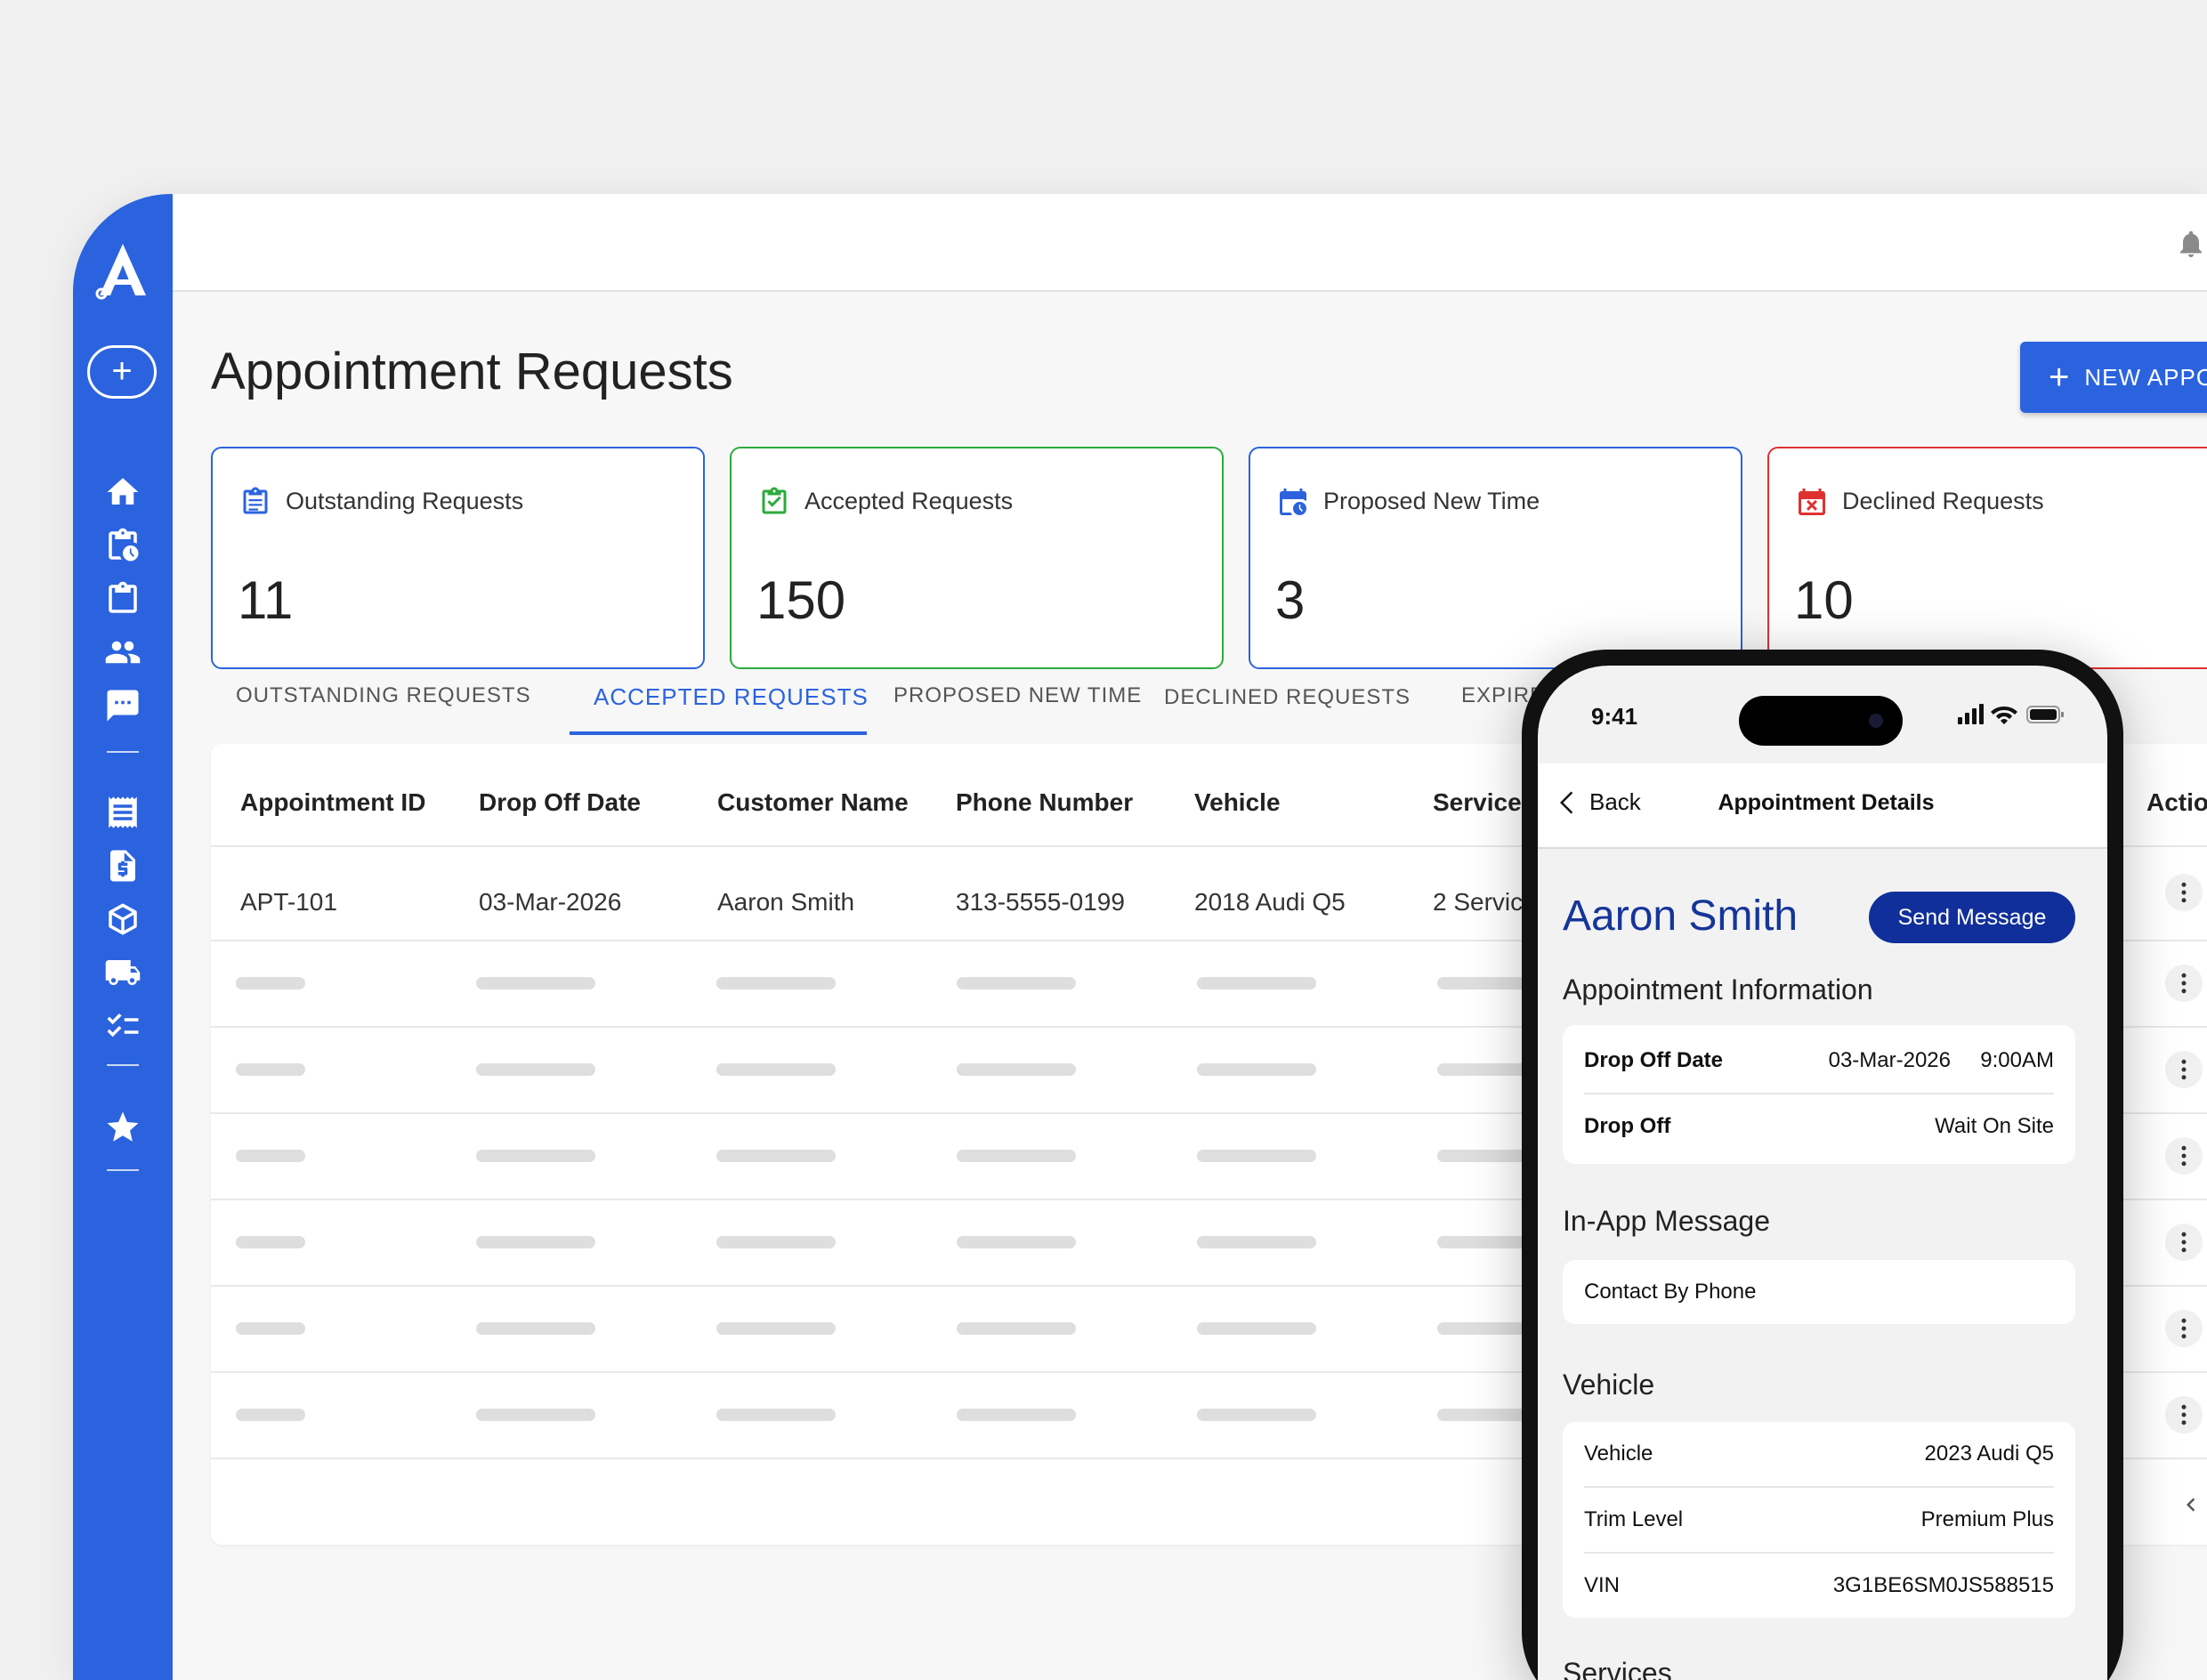 This screenshot has width=2207, height=1680. I want to click on add-button: +, so click(122, 372).